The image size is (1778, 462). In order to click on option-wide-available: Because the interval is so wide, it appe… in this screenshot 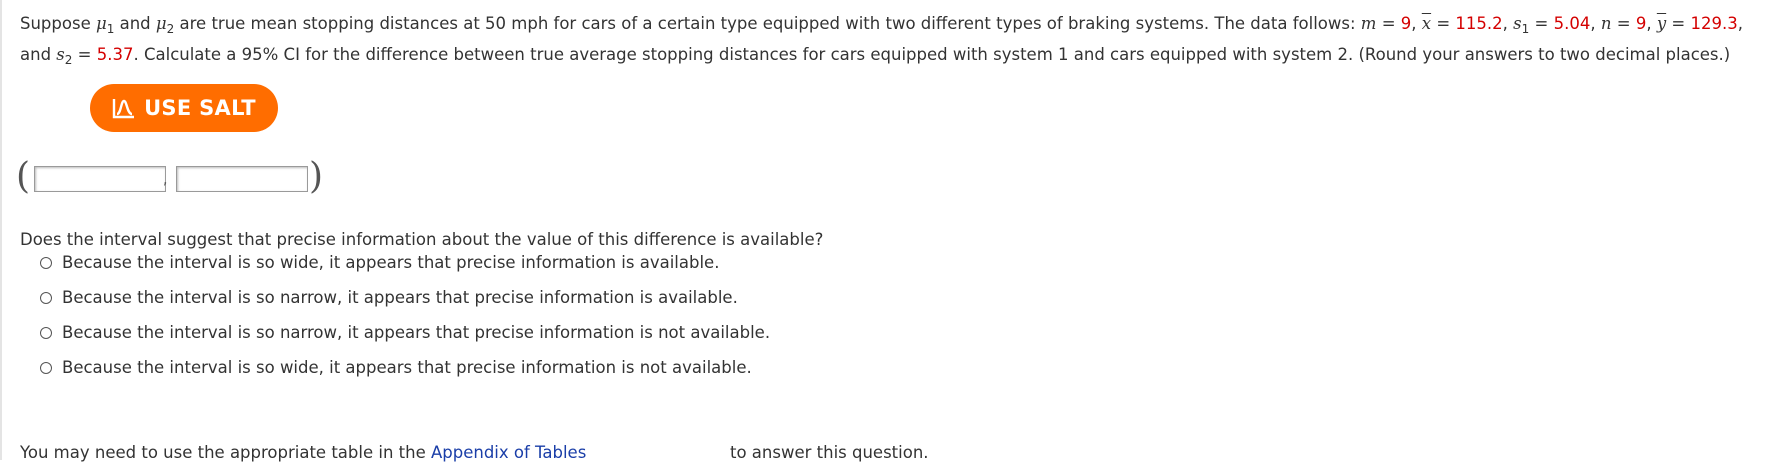, I will do `click(379, 262)`.